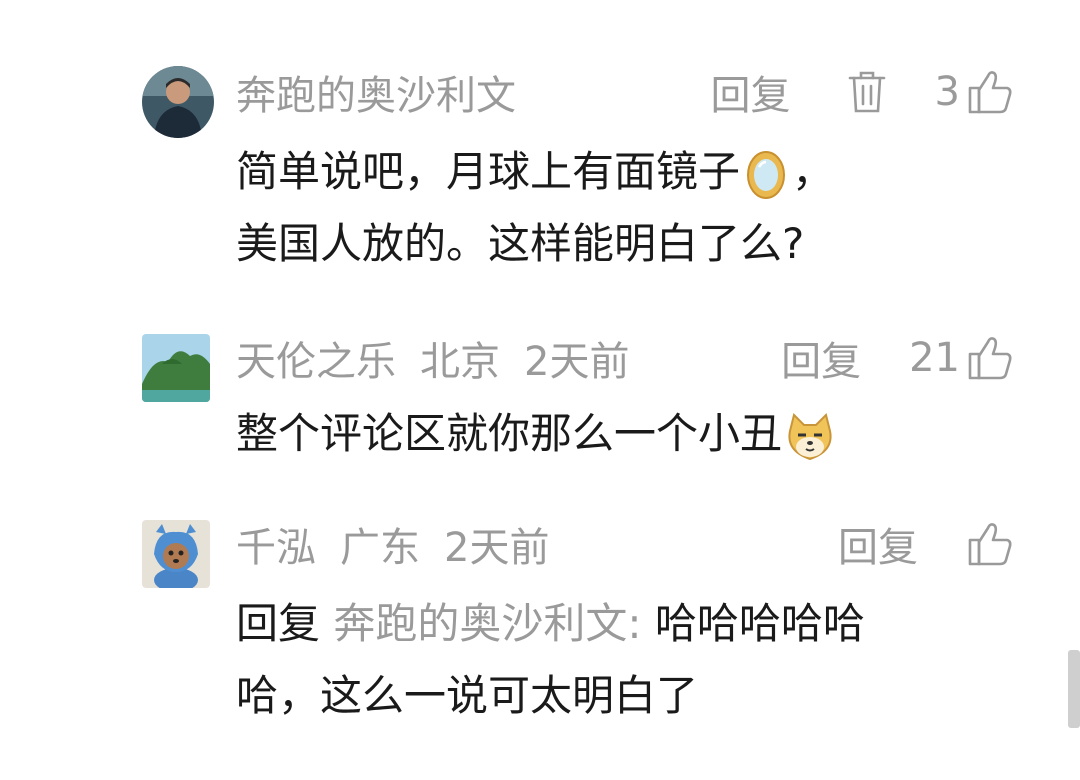 The height and width of the screenshot is (780, 1080). I want to click on comment-text: 哈哈哈哈哈, so click(759, 623).